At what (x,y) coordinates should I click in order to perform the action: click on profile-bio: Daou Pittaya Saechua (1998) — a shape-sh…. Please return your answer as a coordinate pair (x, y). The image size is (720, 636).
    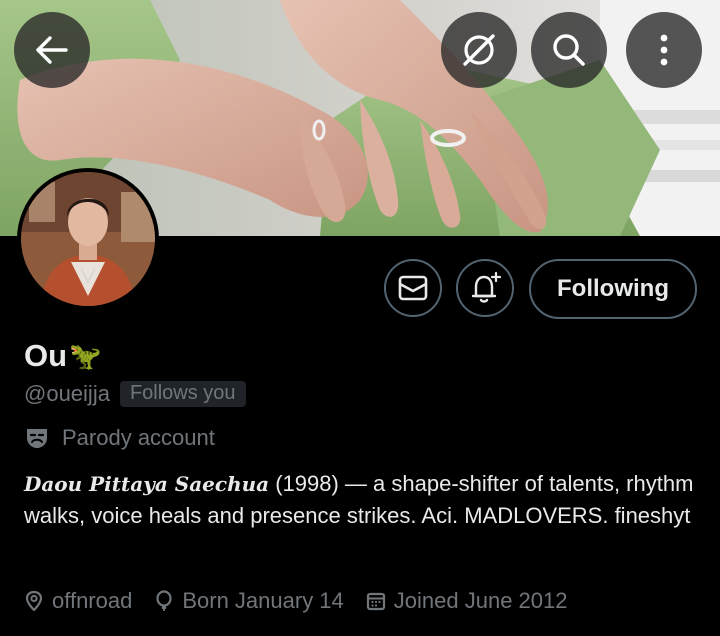
    Looking at the image, I should click on (369, 500).